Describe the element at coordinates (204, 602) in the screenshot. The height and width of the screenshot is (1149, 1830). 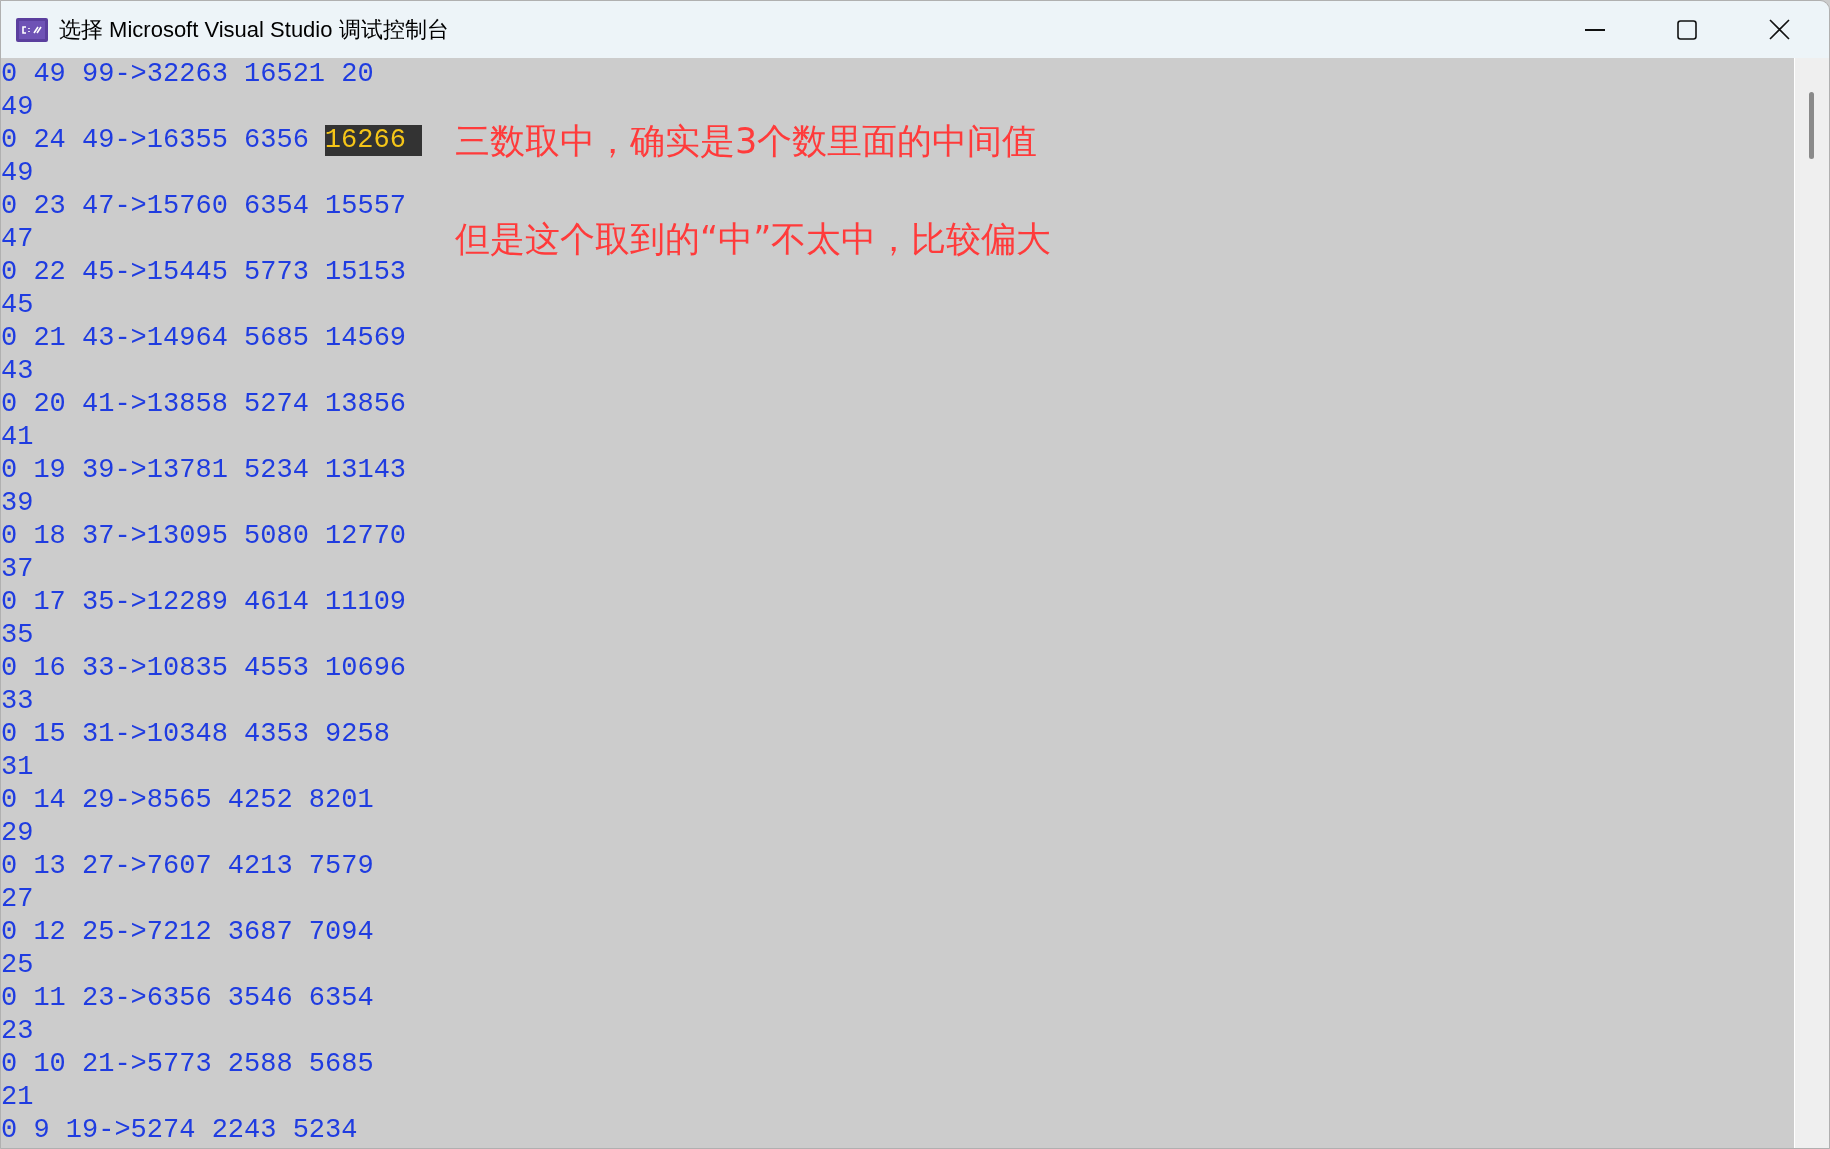
I see `output-line: 0 17 35->12289 4614 11109` at that location.